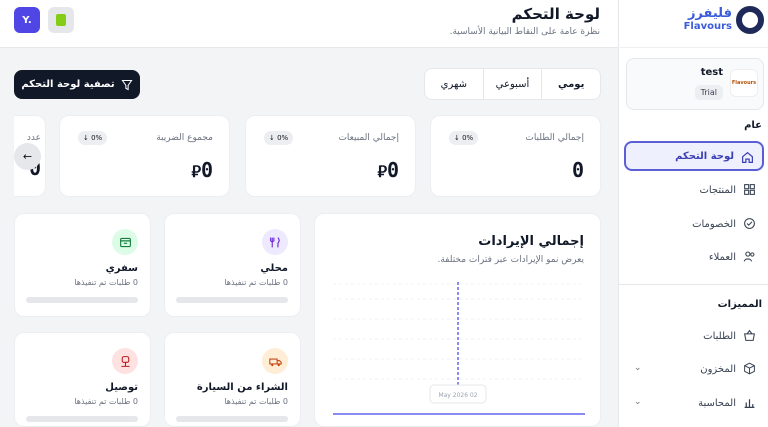  What do you see at coordinates (749, 189) in the screenshot?
I see `grid-icon` at bounding box center [749, 189].